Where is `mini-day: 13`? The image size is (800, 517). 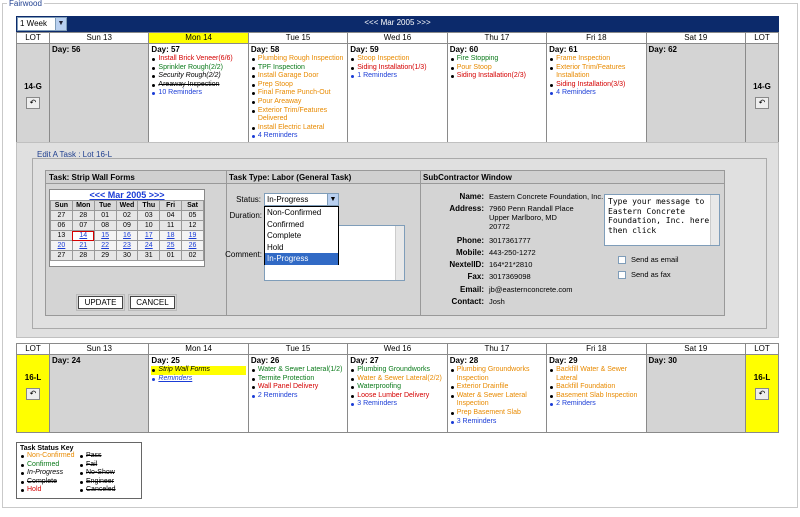
mini-day: 13 is located at coordinates (61, 235).